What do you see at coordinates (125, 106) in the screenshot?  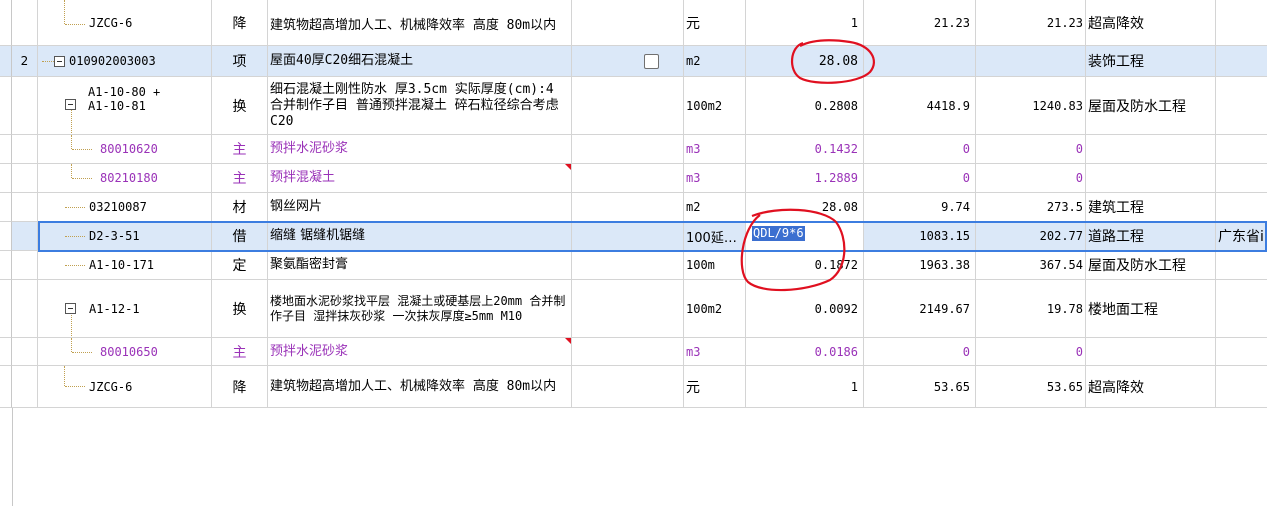 I see `code-cell: A1-10-80 + A1-10-81` at bounding box center [125, 106].